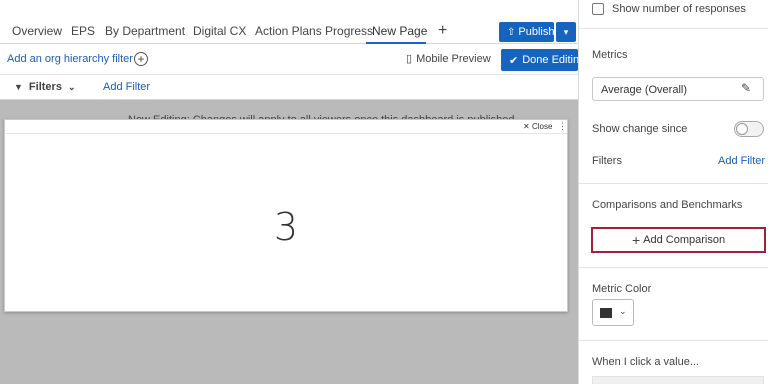 Image resolution: width=768 pixels, height=384 pixels. What do you see at coordinates (613, 312) in the screenshot?
I see `metric-color-picker: ⌄` at bounding box center [613, 312].